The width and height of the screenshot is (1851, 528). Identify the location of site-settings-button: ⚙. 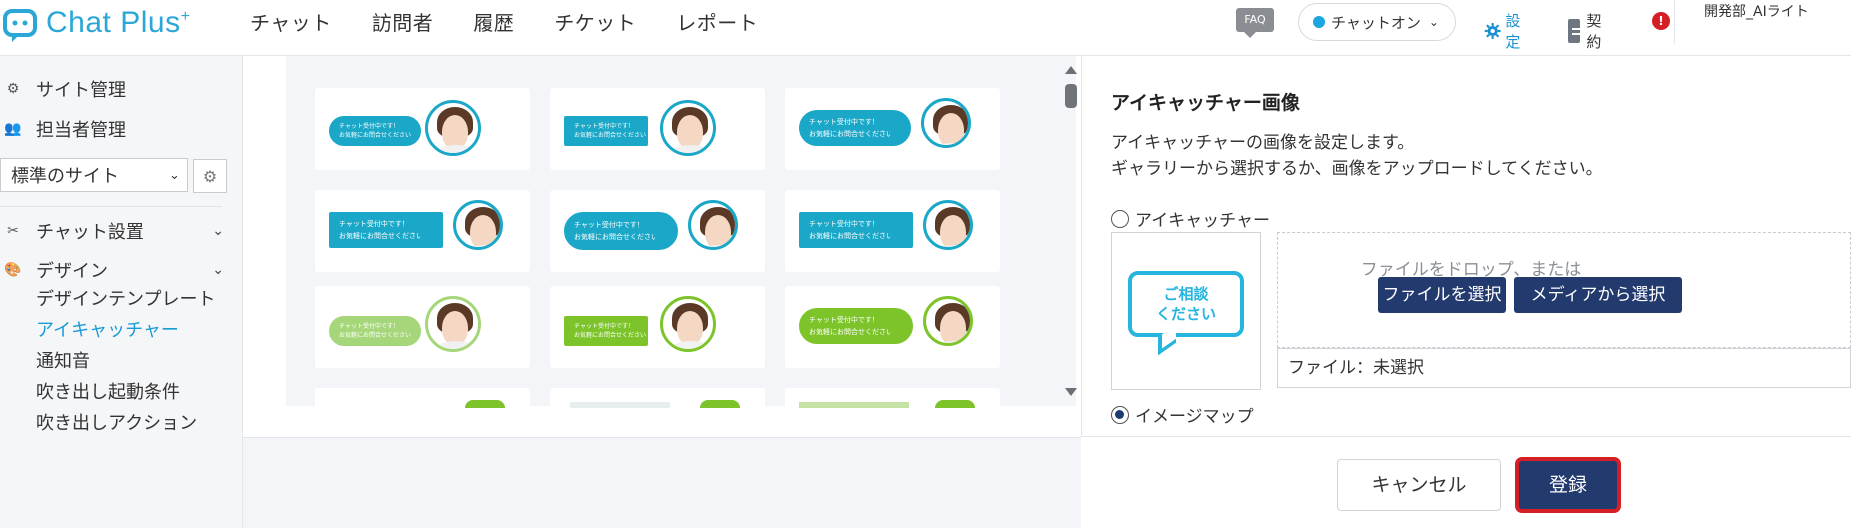
(210, 176).